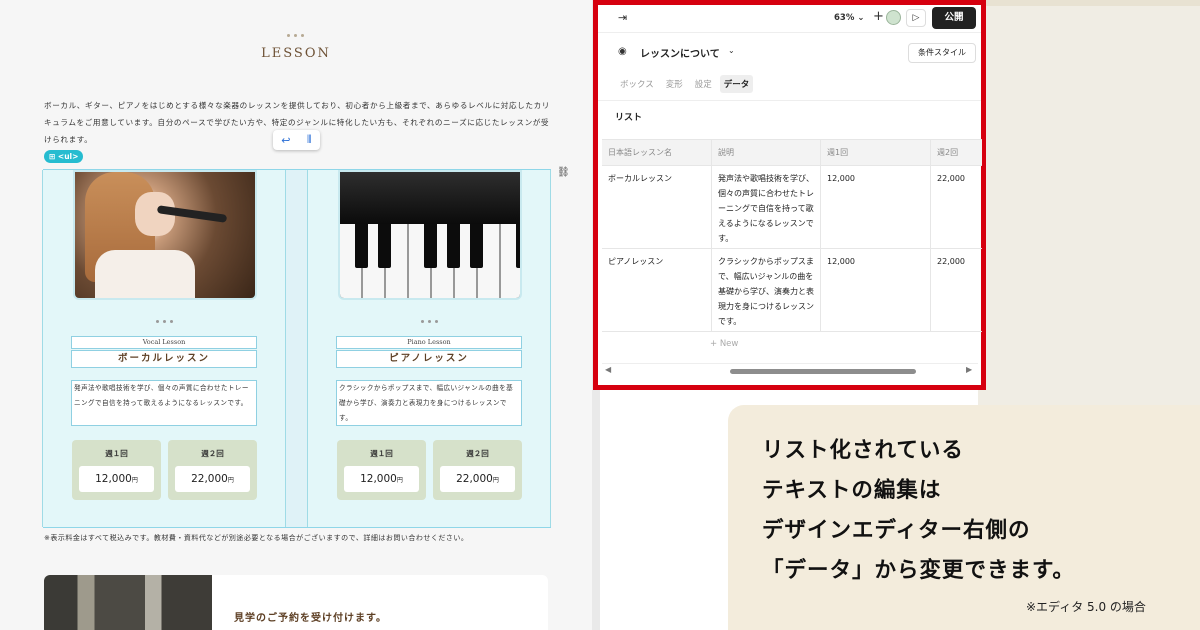 The image size is (1200, 630). I want to click on section-selector: ◉ レッスンについて ⌄ 条件スタイル, so click(789, 53).